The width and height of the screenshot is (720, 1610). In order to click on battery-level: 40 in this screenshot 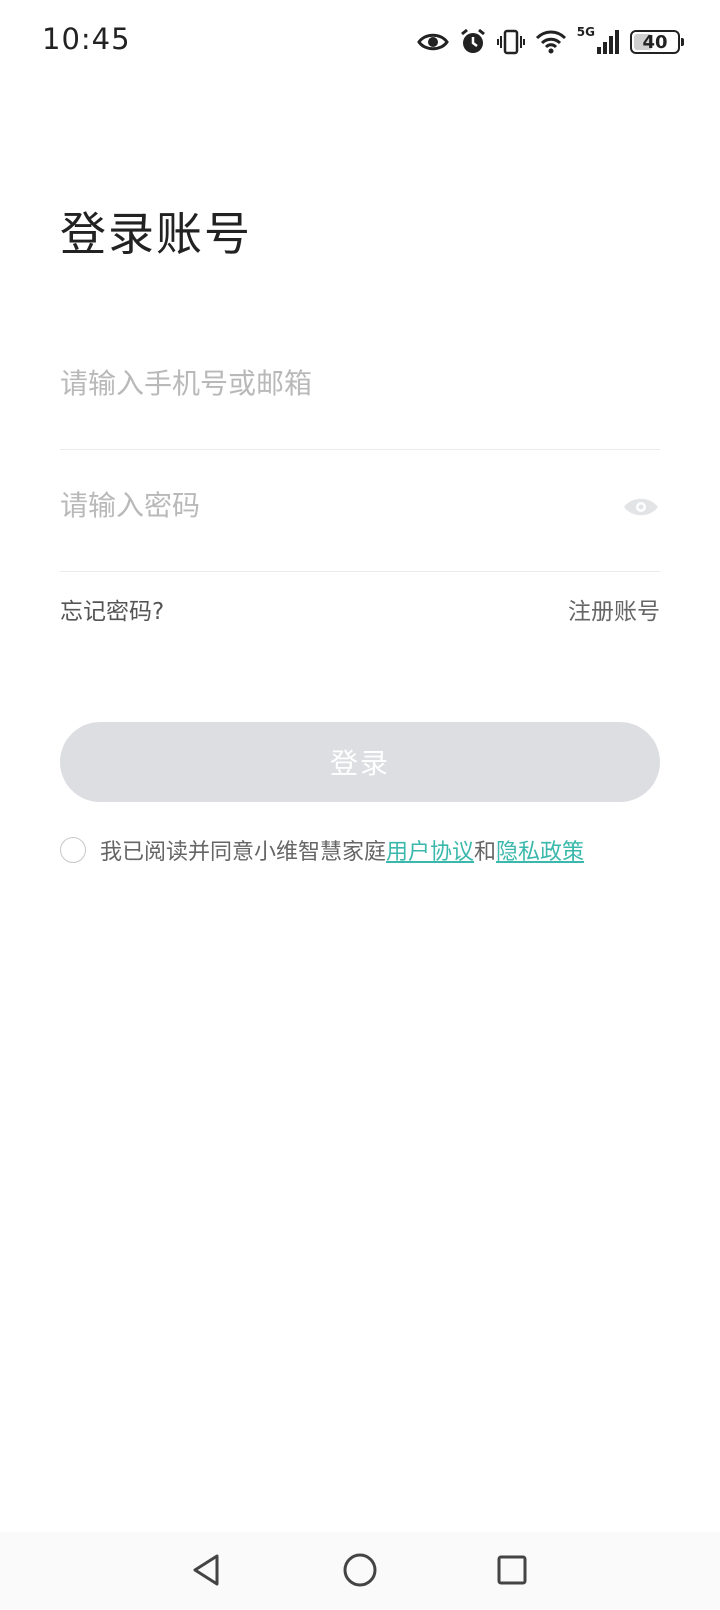, I will do `click(655, 42)`.